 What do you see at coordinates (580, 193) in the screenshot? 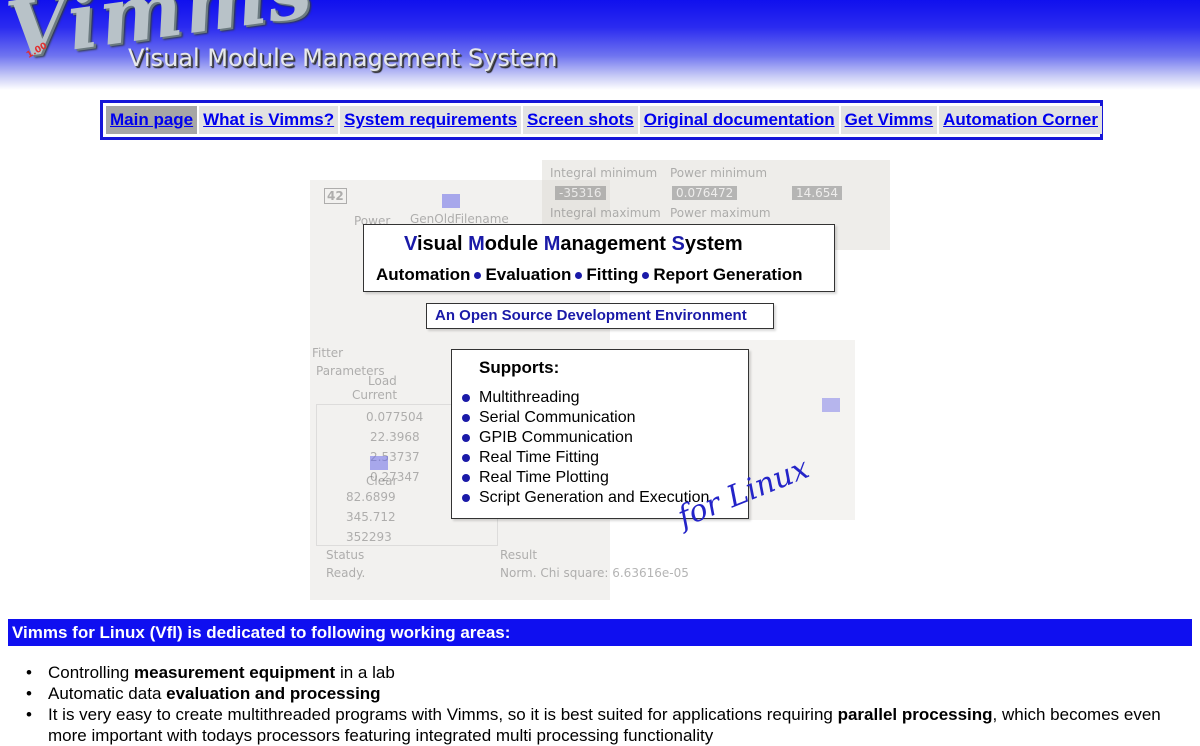
I see `bg-value-integral-min: -35316` at bounding box center [580, 193].